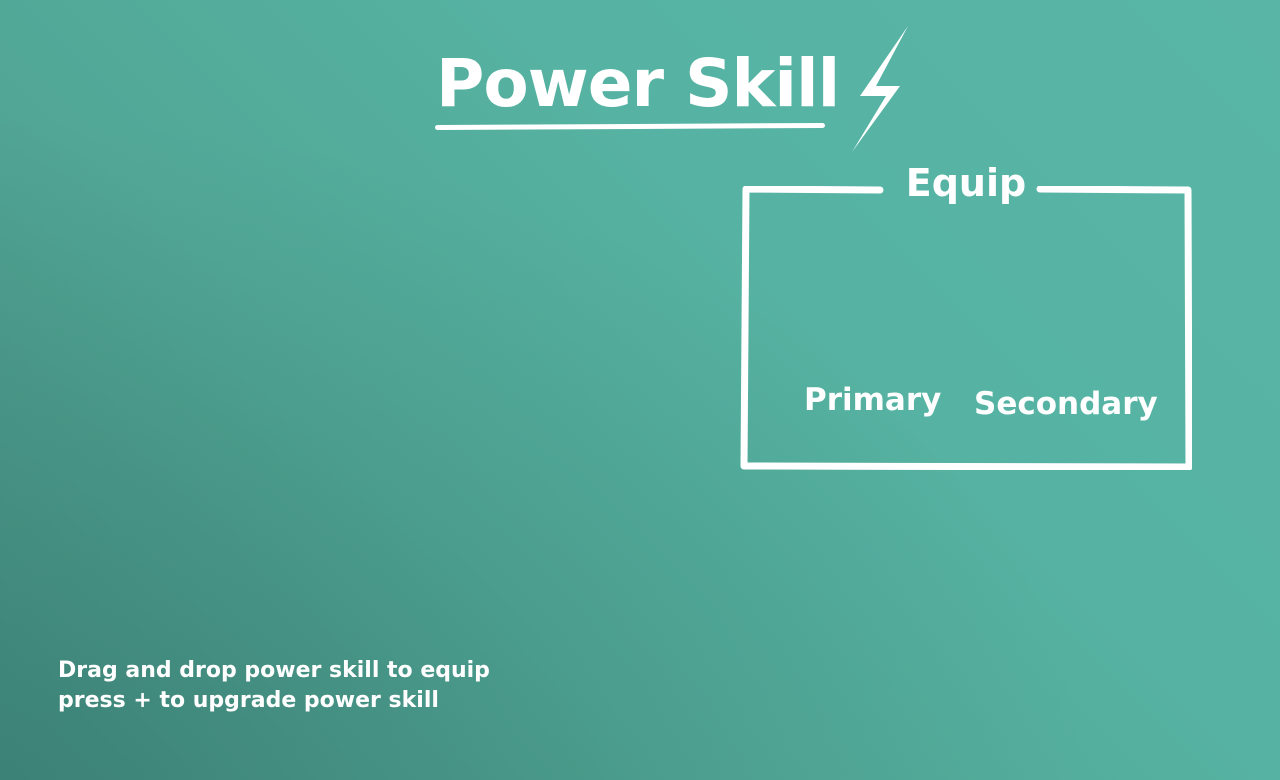  Describe the element at coordinates (875, 400) in the screenshot. I see `primary-slot: Primary` at that location.